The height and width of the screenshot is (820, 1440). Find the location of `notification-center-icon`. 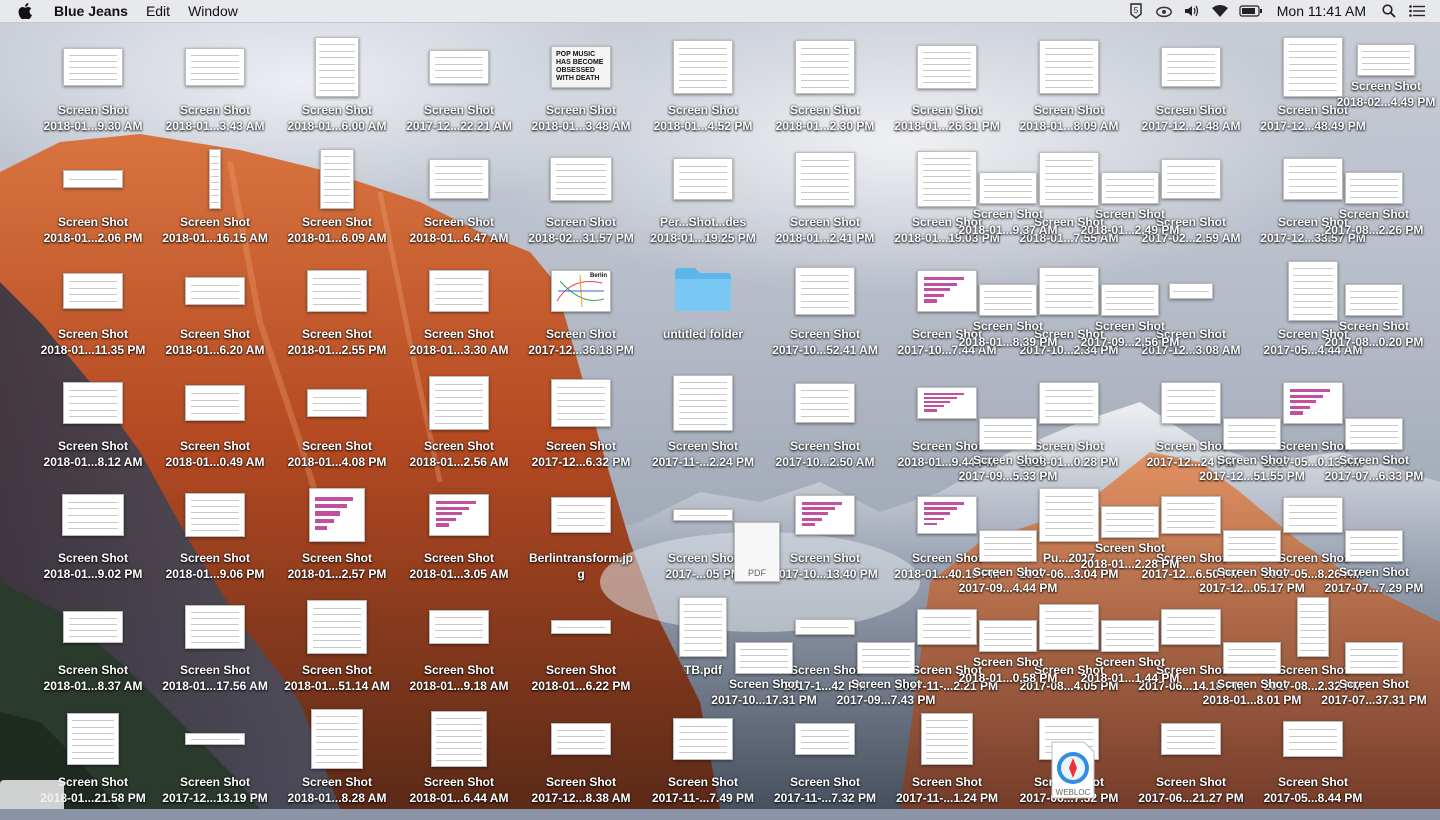

notification-center-icon is located at coordinates (1417, 11).